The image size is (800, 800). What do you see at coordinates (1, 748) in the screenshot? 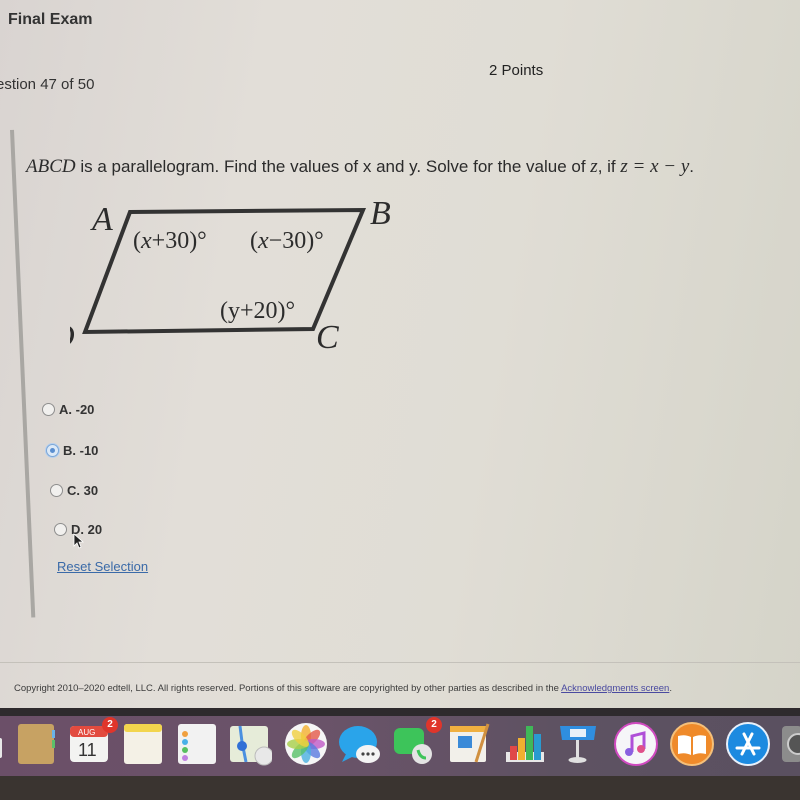
I see `dock-item-partial` at bounding box center [1, 748].